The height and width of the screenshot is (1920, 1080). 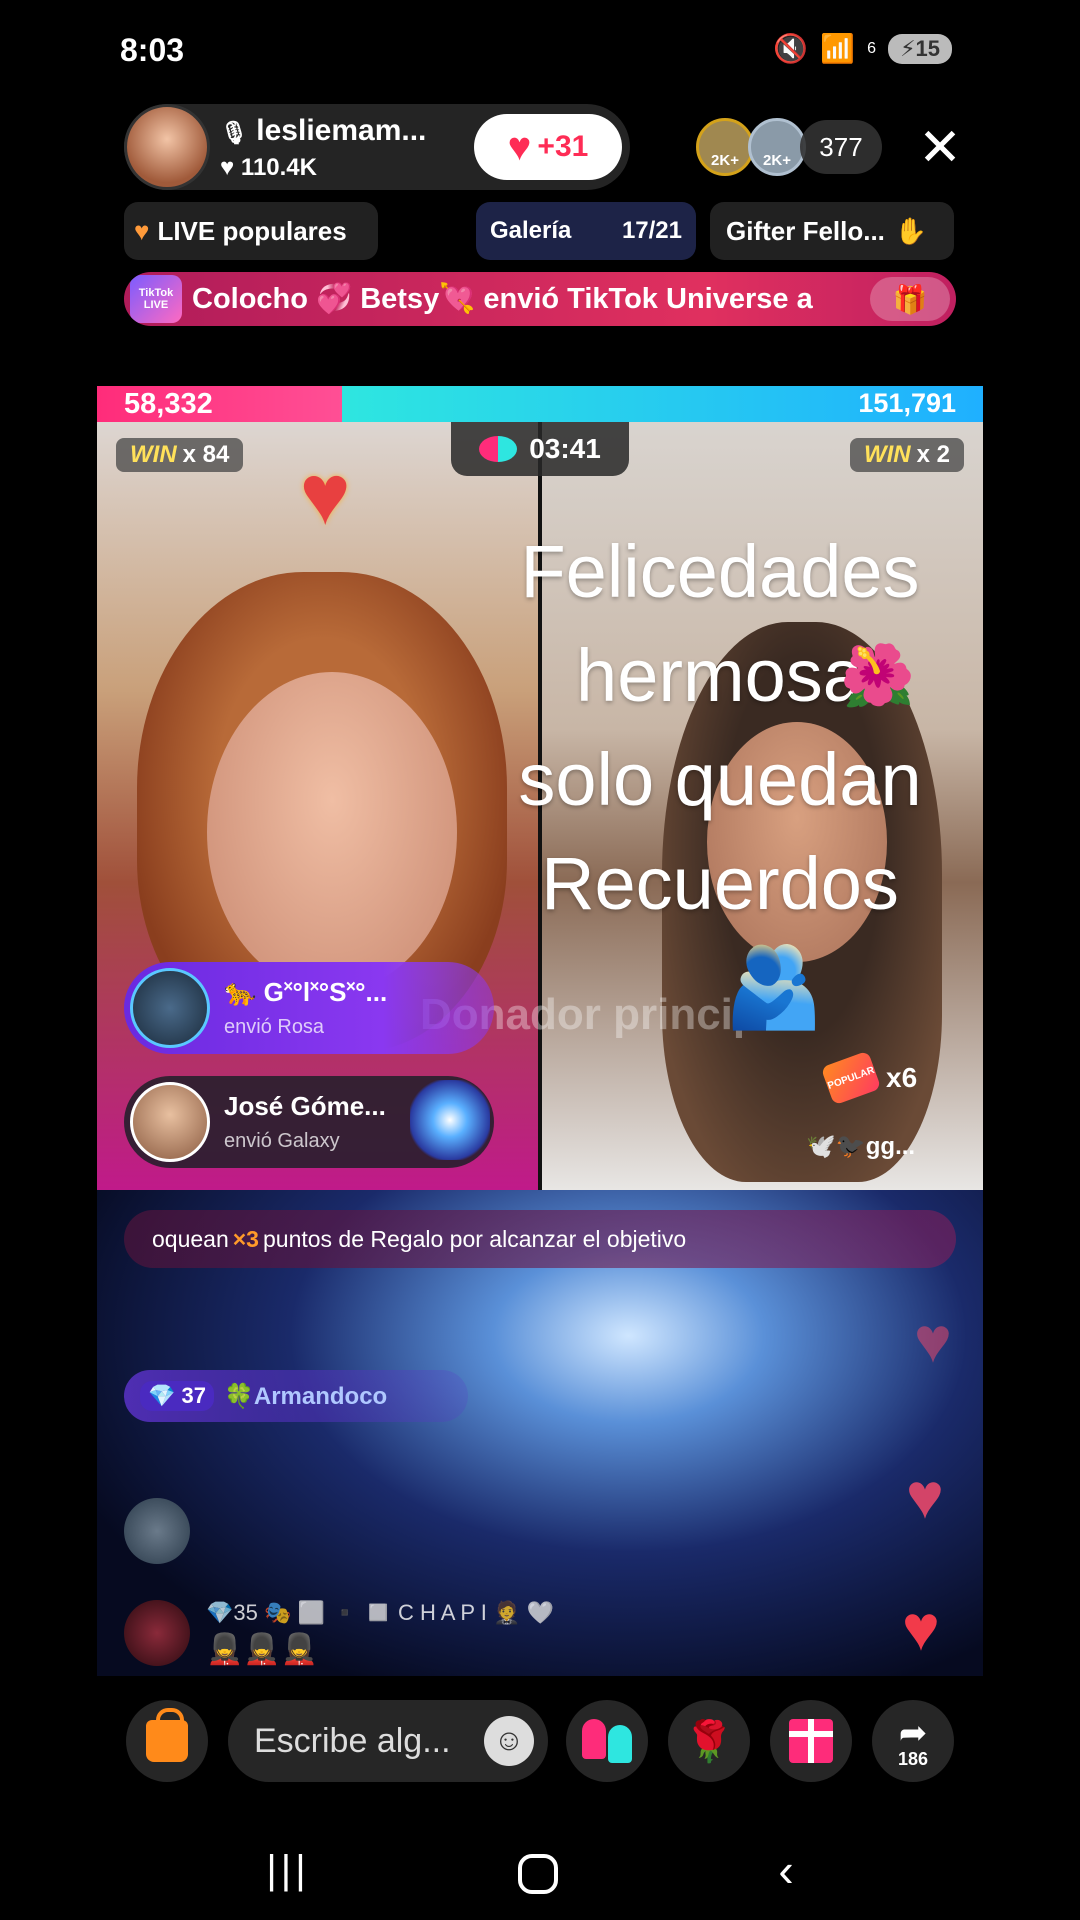 What do you see at coordinates (774, 986) in the screenshot?
I see `hug-icon: 🫂` at bounding box center [774, 986].